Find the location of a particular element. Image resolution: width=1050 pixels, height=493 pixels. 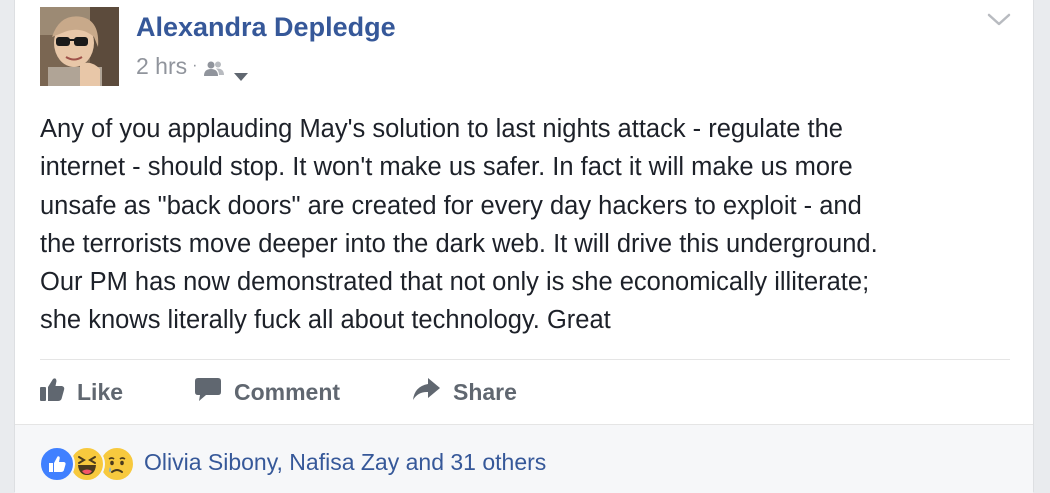

avatar-photo is located at coordinates (79, 46).